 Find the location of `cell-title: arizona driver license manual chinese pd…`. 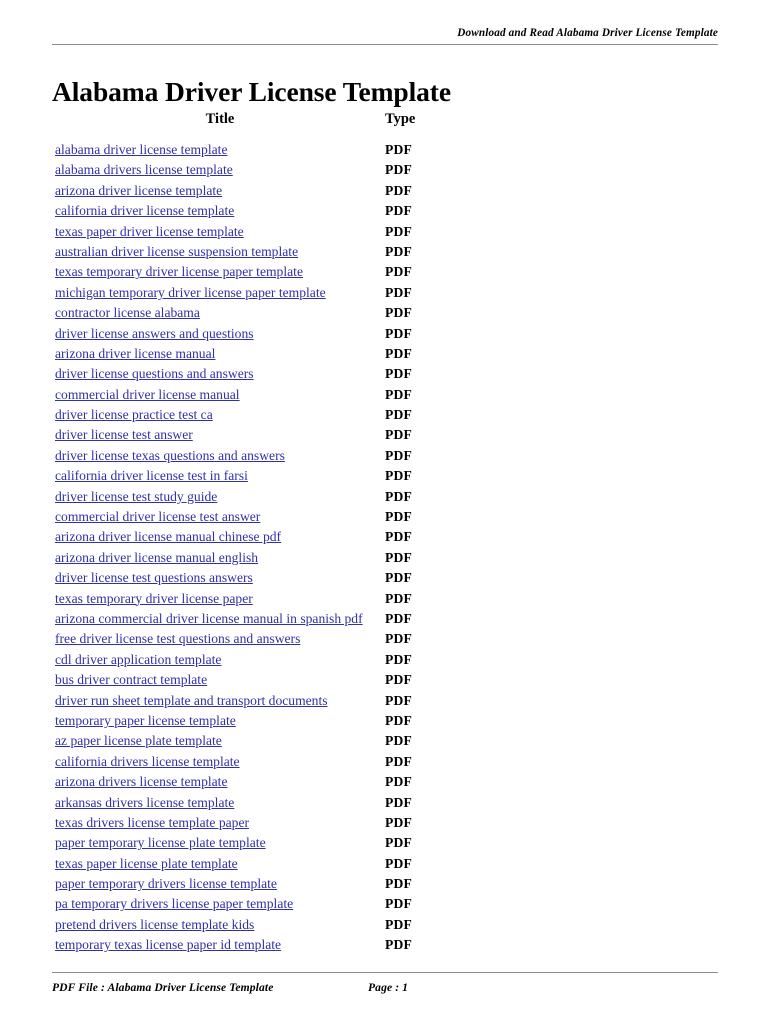

cell-title: arizona driver license manual chinese pd… is located at coordinates (168, 537).